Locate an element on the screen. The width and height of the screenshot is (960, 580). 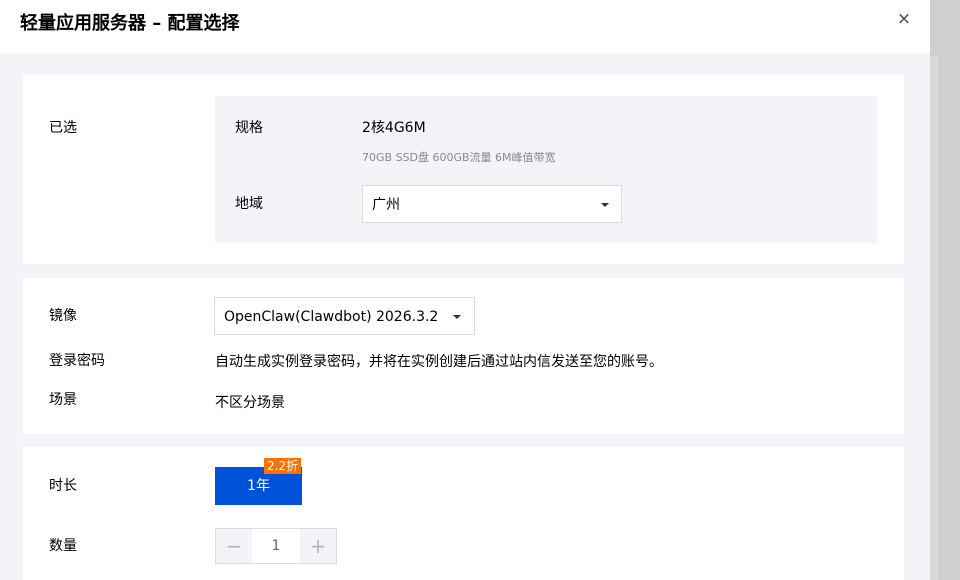
selected-label: 已选 is located at coordinates (63, 128).